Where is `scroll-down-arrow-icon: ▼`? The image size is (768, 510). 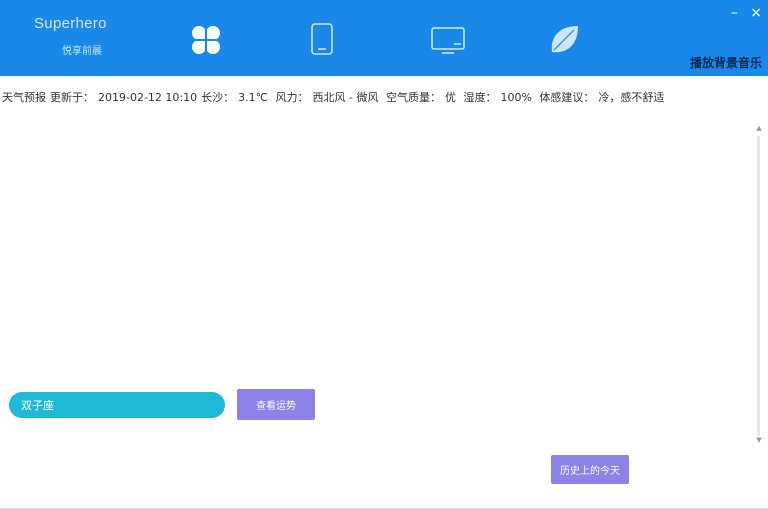 scroll-down-arrow-icon: ▼ is located at coordinates (759, 440).